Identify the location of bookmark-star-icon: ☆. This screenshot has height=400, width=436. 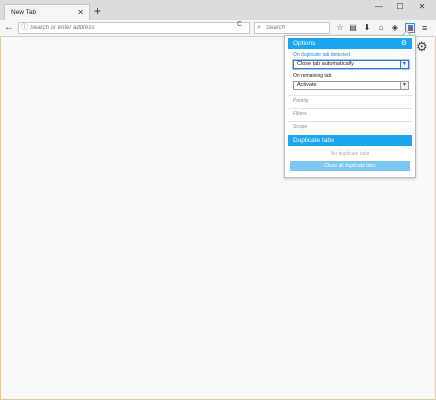
(340, 28).